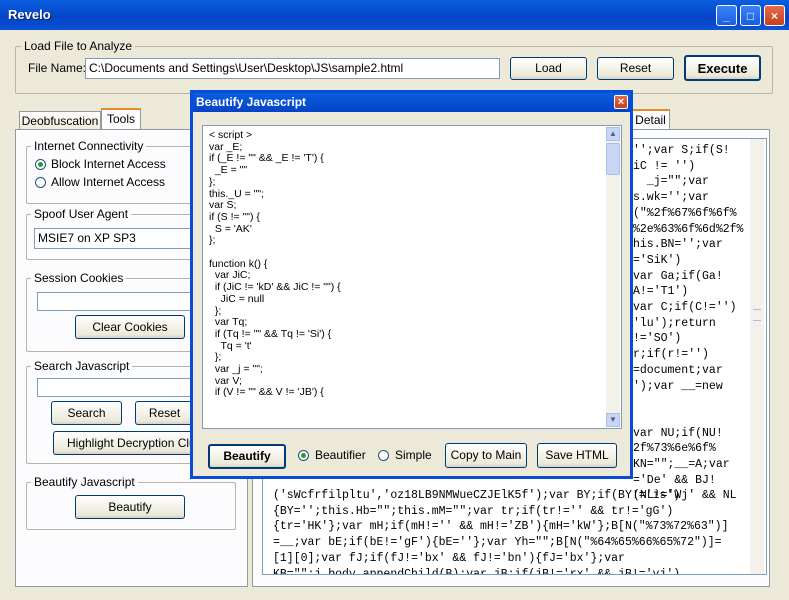 Image resolution: width=789 pixels, height=600 pixels. Describe the element at coordinates (757, 315) in the screenshot. I see `scrollbar-grip-icon` at that location.